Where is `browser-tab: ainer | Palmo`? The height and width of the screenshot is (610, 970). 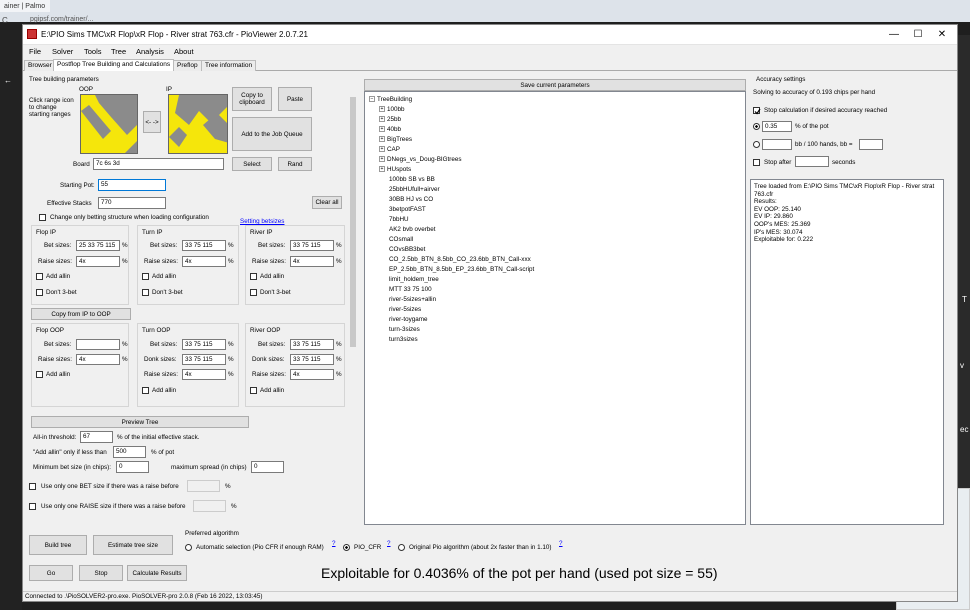 browser-tab: ainer | Palmo is located at coordinates (25, 6).